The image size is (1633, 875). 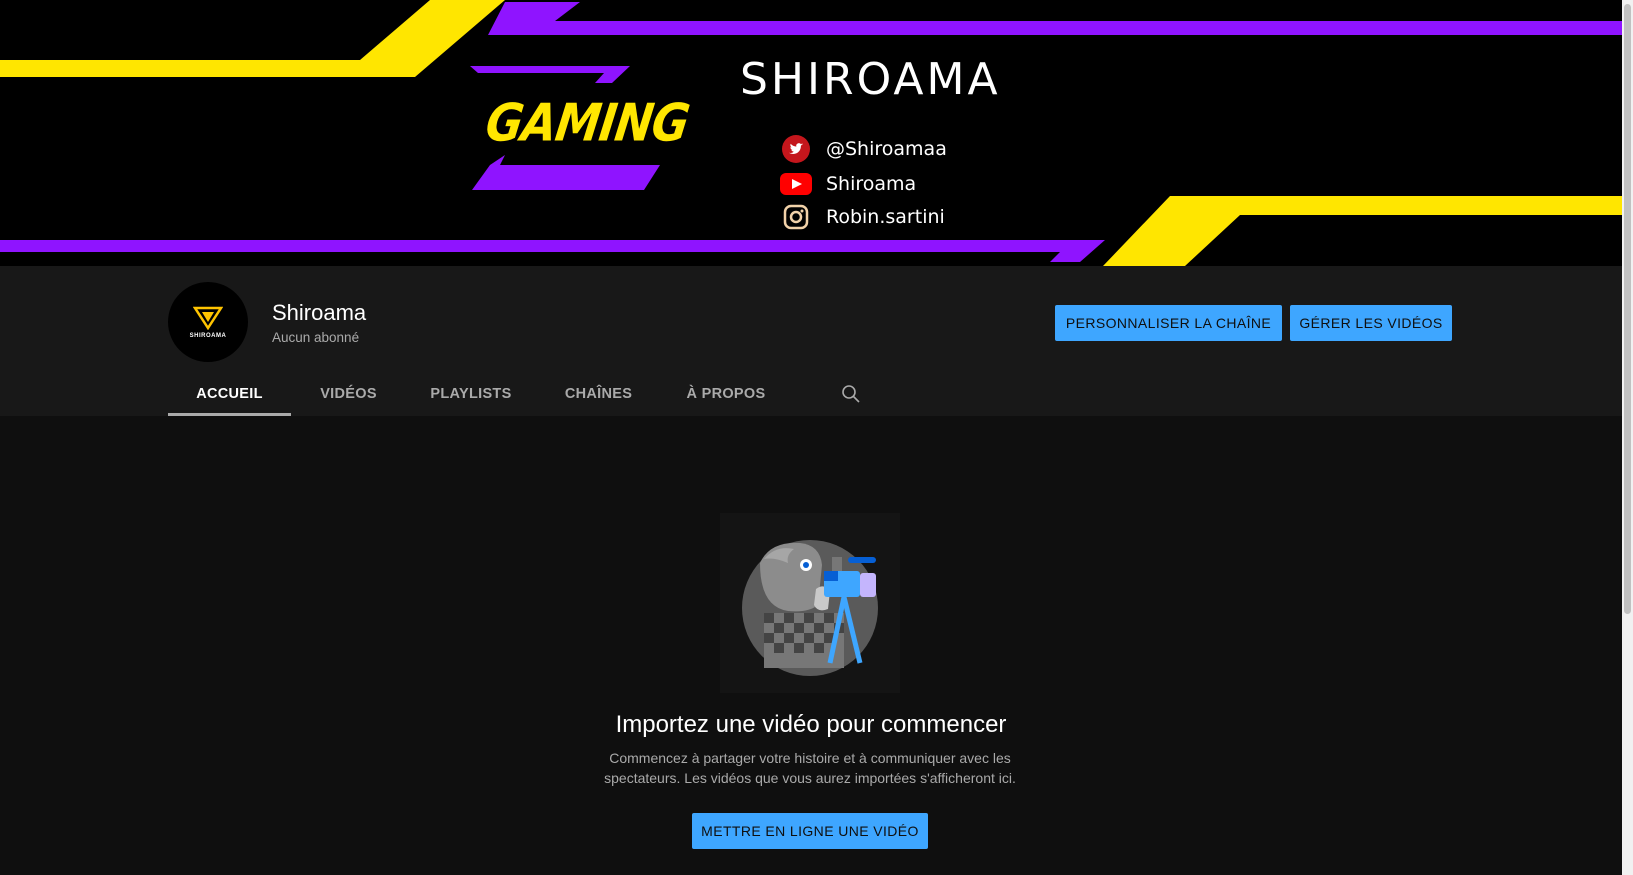 What do you see at coordinates (796, 217) in the screenshot?
I see `instagram-icon` at bounding box center [796, 217].